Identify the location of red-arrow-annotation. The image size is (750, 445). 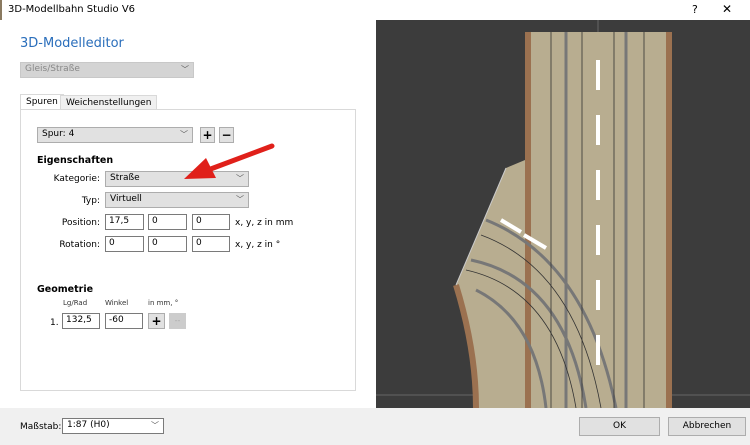
(229, 161).